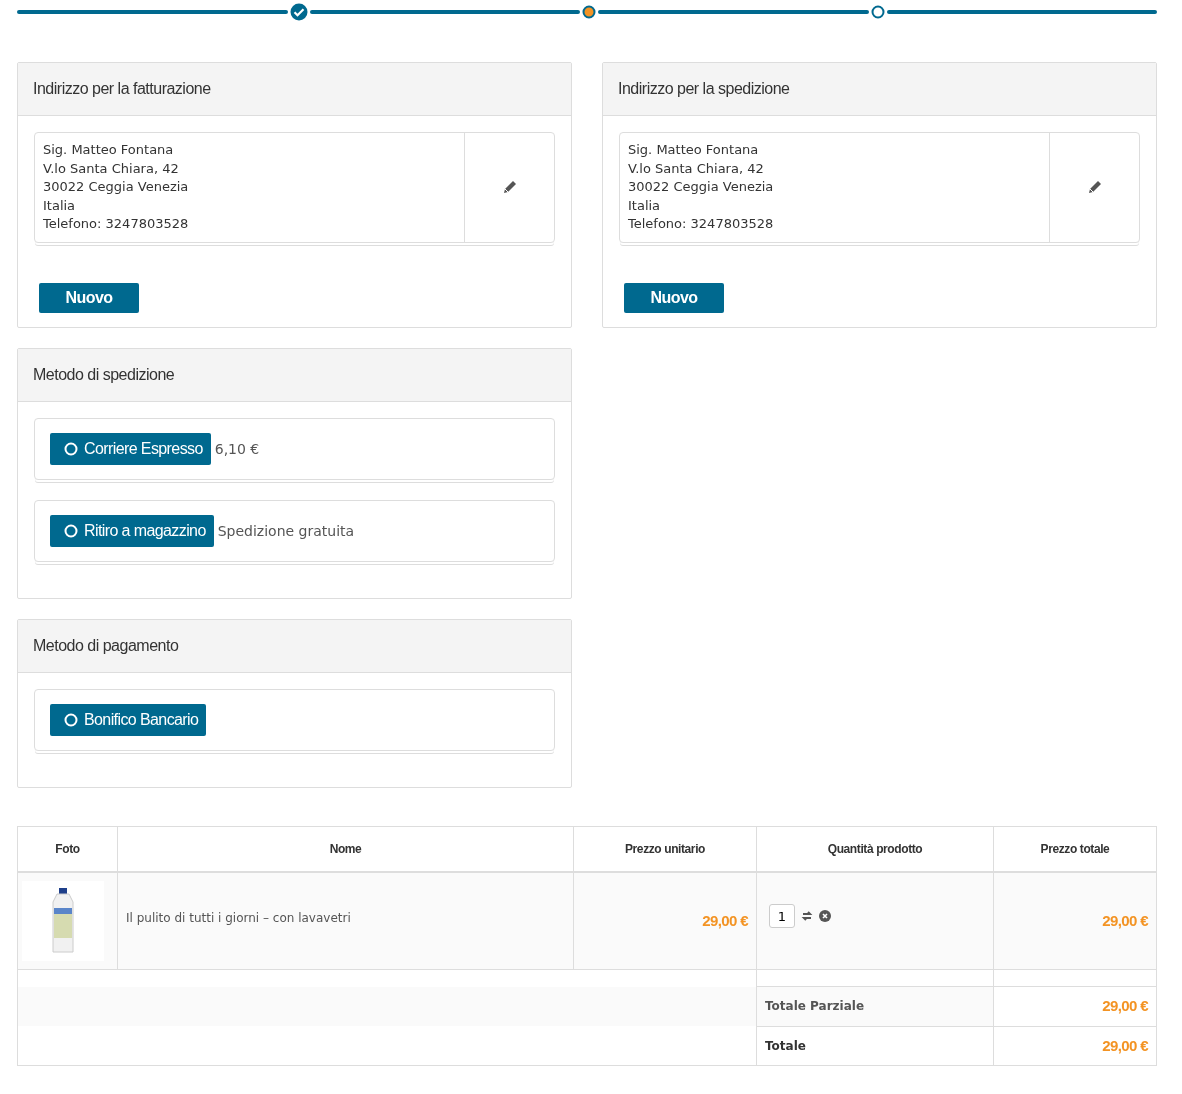 The width and height of the screenshot is (1182, 1094). I want to click on product-name: Il pulito di tutti i giorni – con lavavetri, so click(345, 921).